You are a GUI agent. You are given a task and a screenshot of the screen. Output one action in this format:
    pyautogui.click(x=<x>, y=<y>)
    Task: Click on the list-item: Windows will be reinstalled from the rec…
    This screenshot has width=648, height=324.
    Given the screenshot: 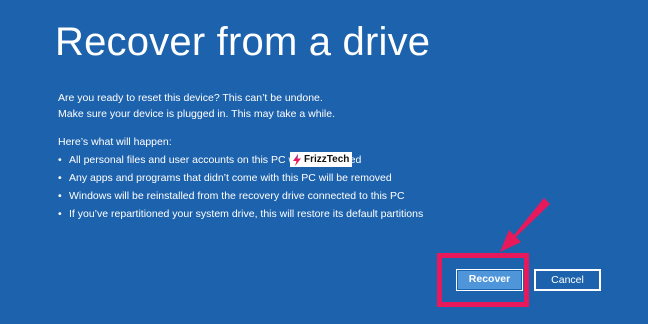 What is the action you would take?
    pyautogui.click(x=240, y=196)
    